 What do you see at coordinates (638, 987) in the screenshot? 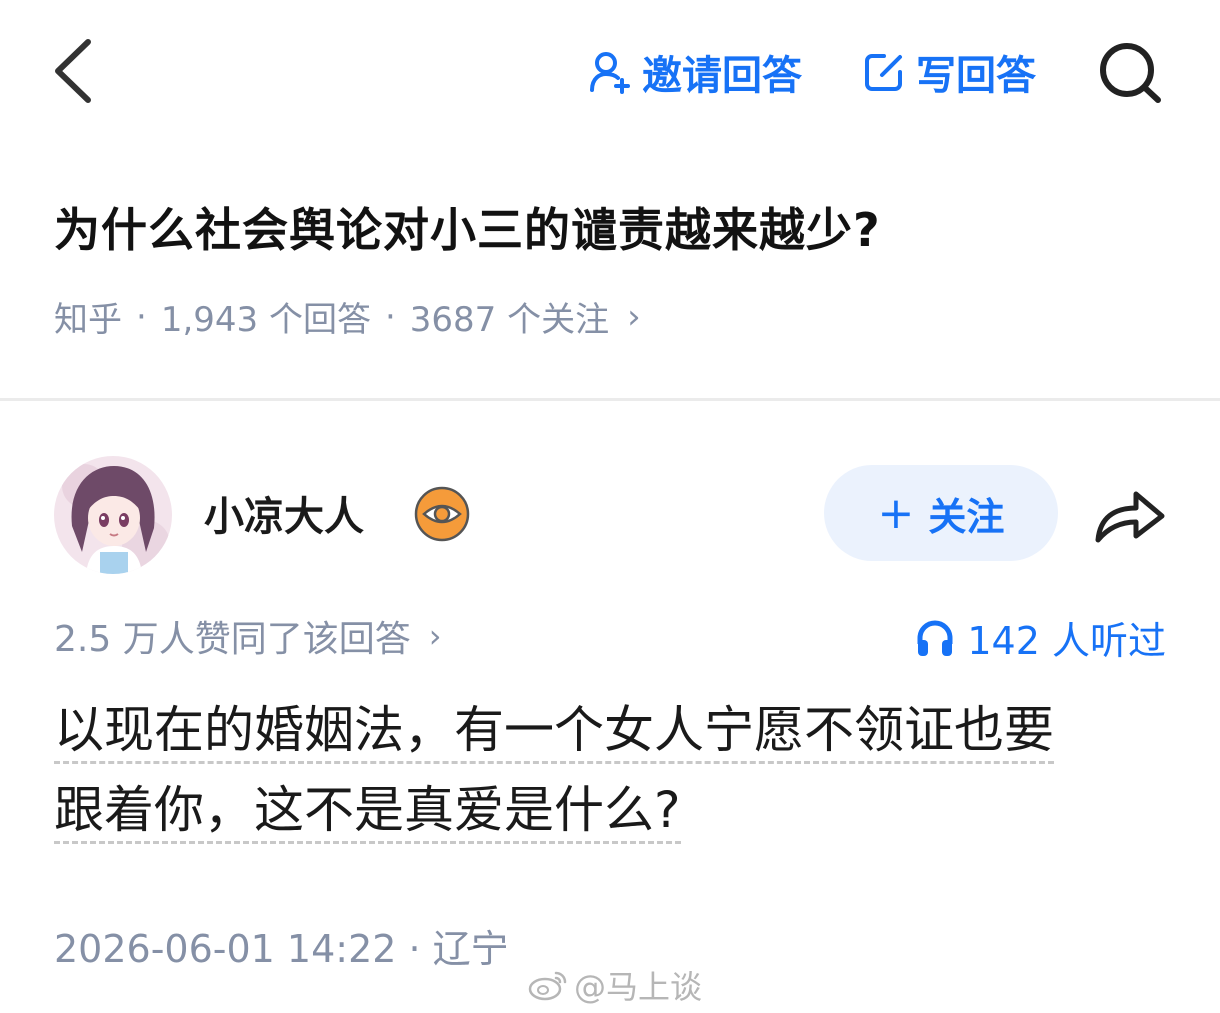
I see `watermark-text: @马上谈` at bounding box center [638, 987].